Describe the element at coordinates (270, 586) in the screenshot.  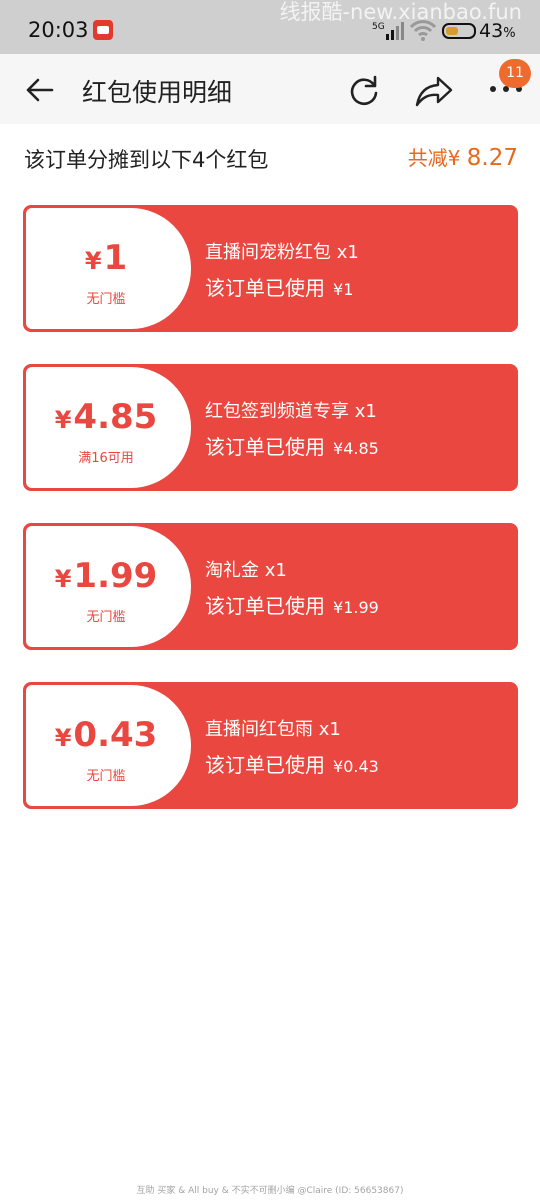
I see `coupon-card: ¥1.99 无门槛 淘礼金 x1 该订单已使用 ¥1.99` at that location.